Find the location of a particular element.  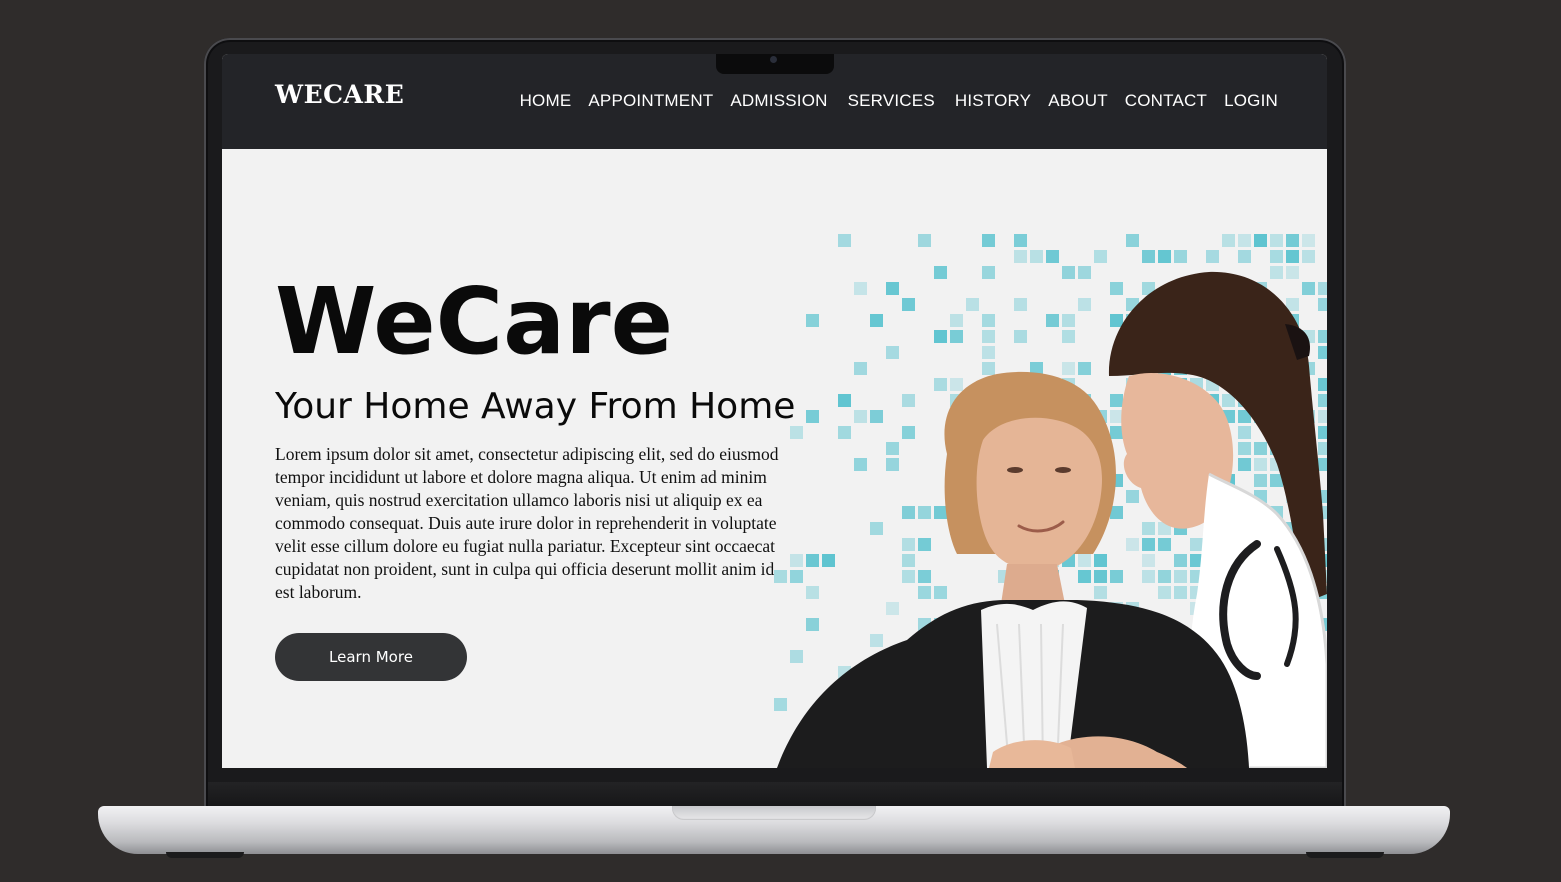

laptop-foot-left is located at coordinates (205, 855).